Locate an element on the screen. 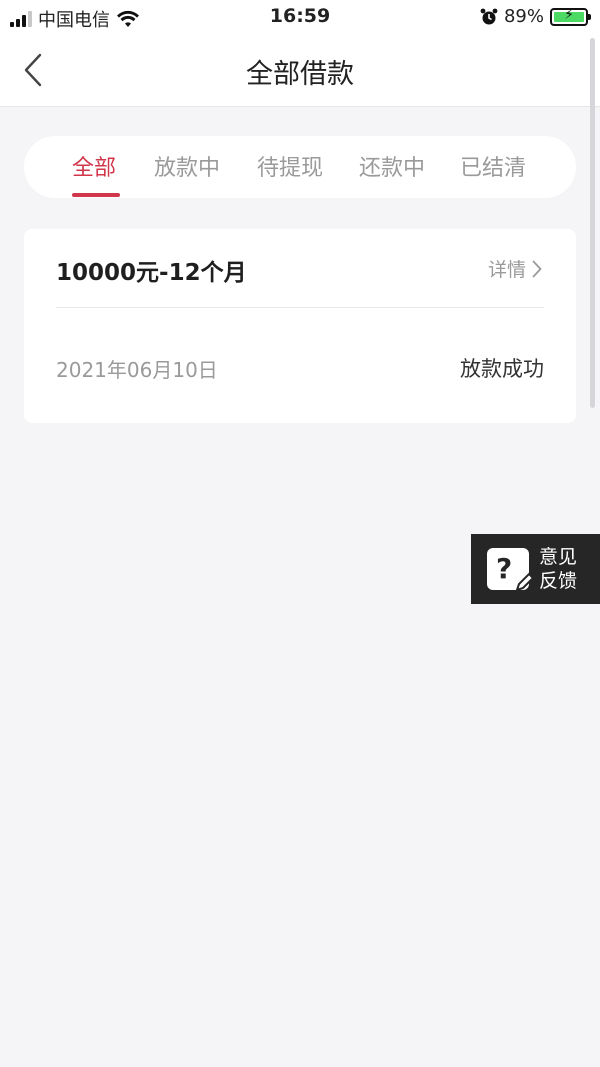  status-right: 89% ⚡ is located at coordinates (535, 16).